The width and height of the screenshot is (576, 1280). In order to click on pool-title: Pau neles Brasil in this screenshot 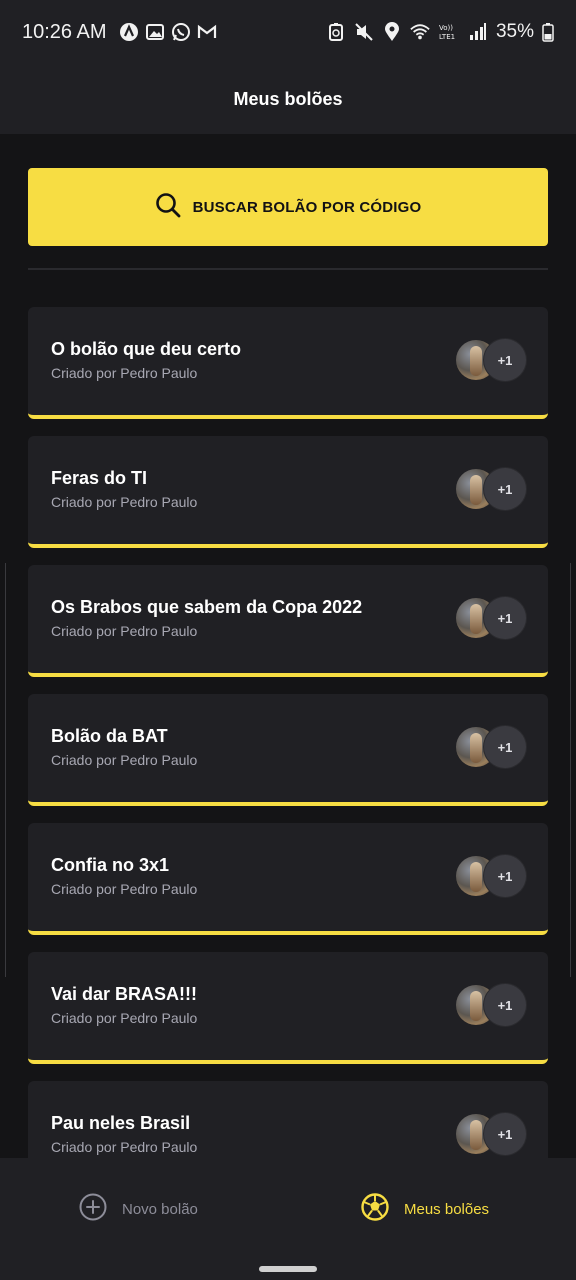, I will do `click(121, 1123)`.